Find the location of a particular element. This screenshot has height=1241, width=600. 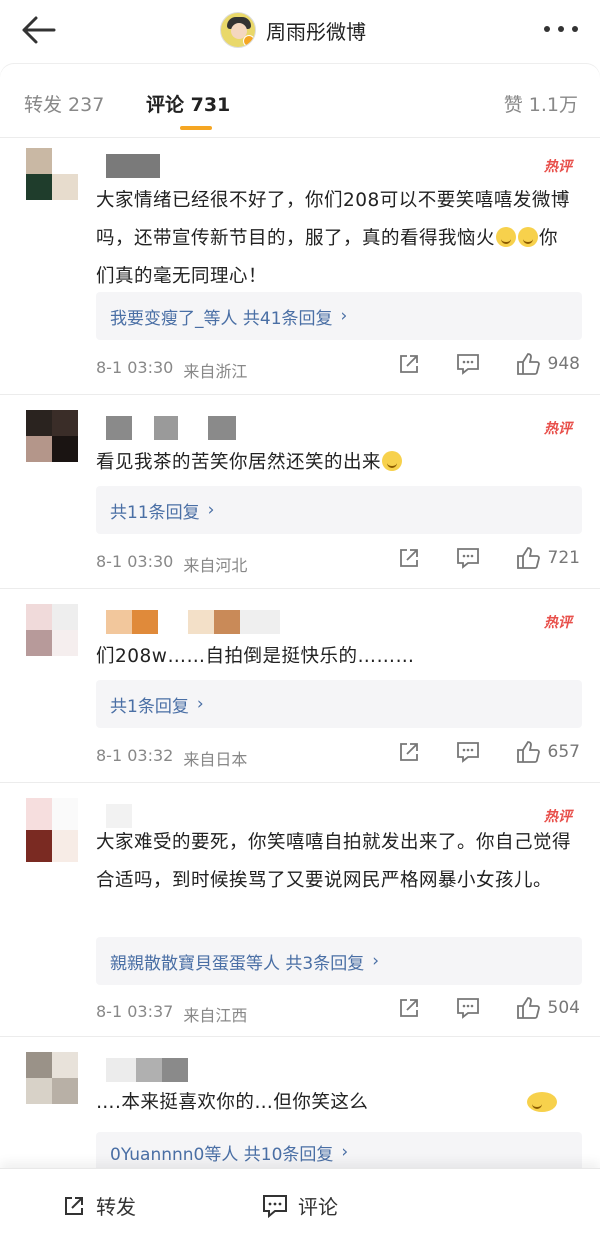

repost-button: 转发 is located at coordinates (99, 1205).